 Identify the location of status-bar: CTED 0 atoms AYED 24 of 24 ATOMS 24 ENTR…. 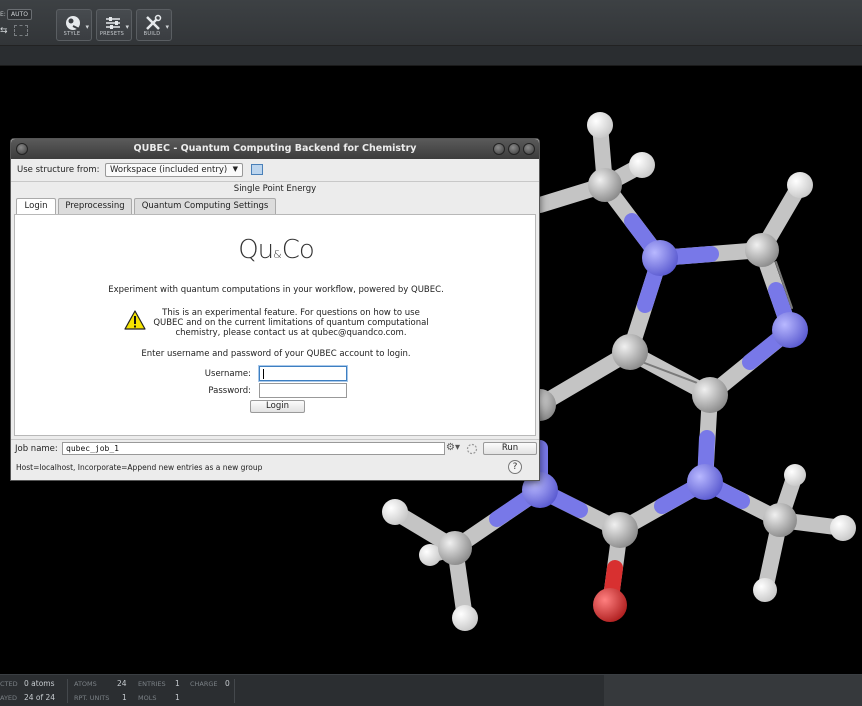
(431, 690).